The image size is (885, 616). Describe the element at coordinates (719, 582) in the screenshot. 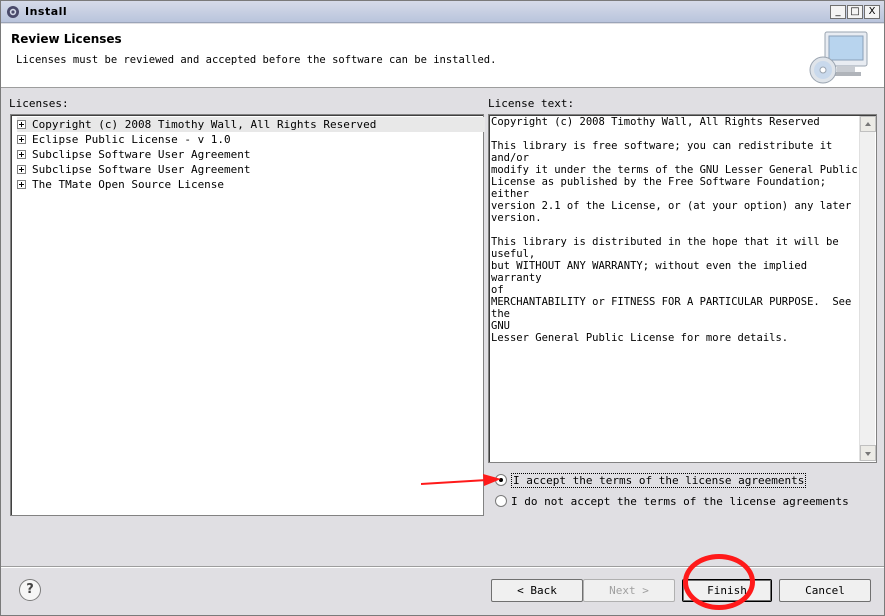

I see `red-circle-annotation` at that location.